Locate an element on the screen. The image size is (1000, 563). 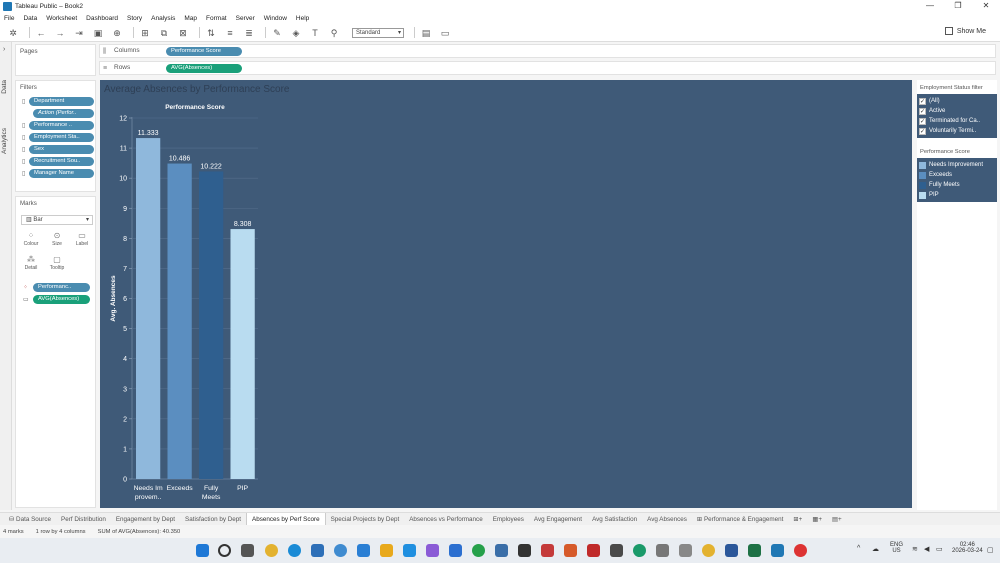
analytics-tab: Analytics is located at coordinates (4, 141).